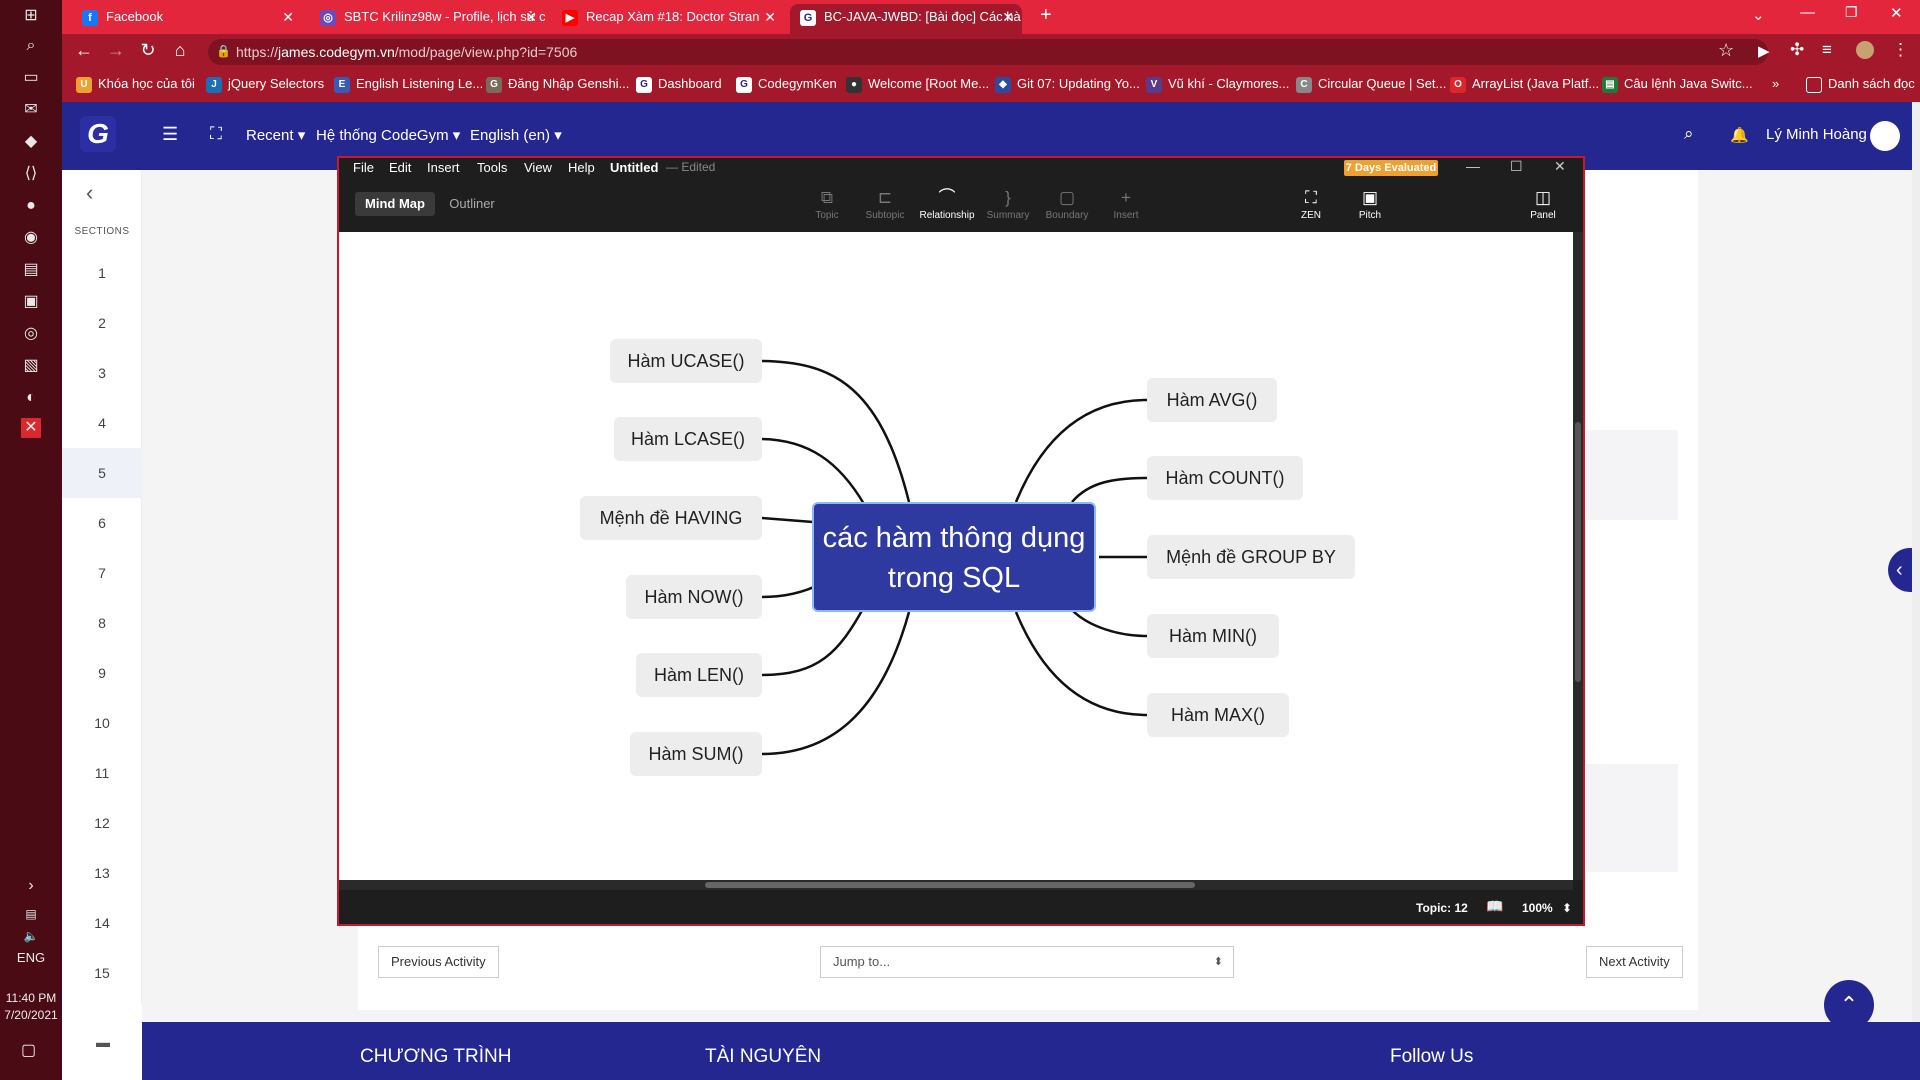 This screenshot has width=1920, height=1080. I want to click on app-icon: ●, so click(31, 206).